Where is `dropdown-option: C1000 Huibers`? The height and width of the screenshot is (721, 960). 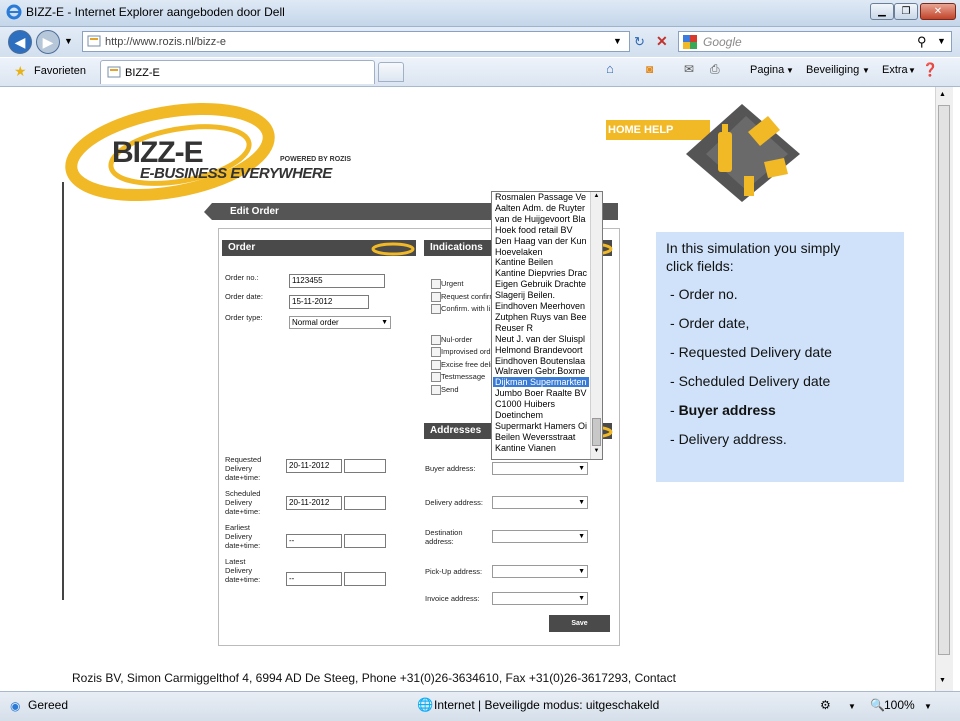 dropdown-option: C1000 Huibers is located at coordinates (525, 404).